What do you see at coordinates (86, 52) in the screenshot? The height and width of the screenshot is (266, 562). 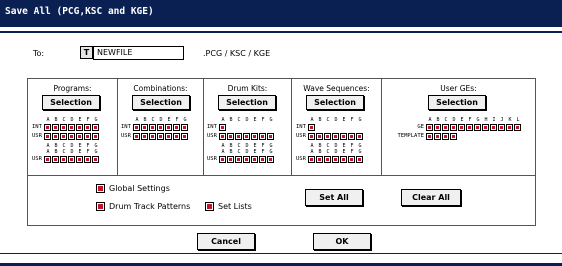 I see `text-edit-button: T` at bounding box center [86, 52].